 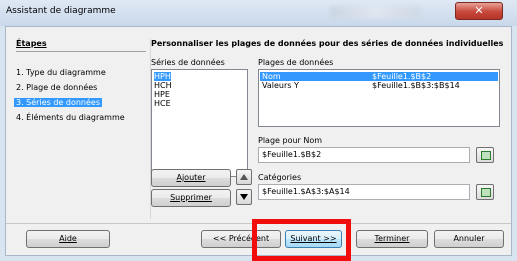 What do you see at coordinates (162, 103) in the screenshot?
I see `series-item-hce: HCE` at bounding box center [162, 103].